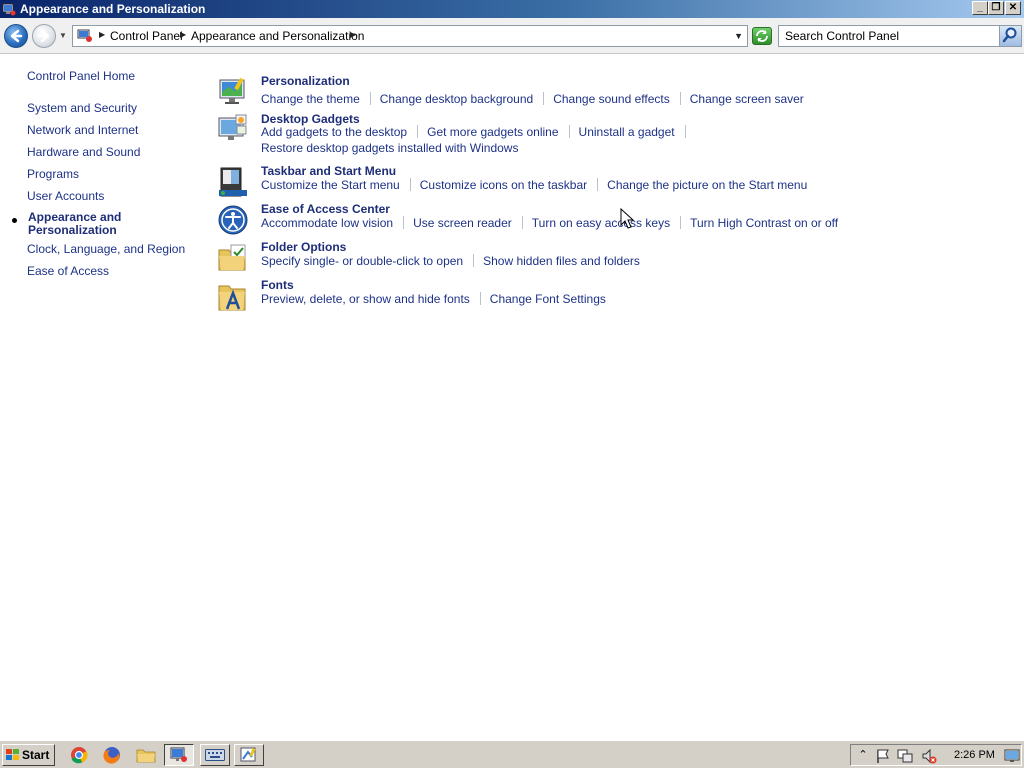 The width and height of the screenshot is (1024, 768). I want to click on paint-task-button, so click(249, 755).